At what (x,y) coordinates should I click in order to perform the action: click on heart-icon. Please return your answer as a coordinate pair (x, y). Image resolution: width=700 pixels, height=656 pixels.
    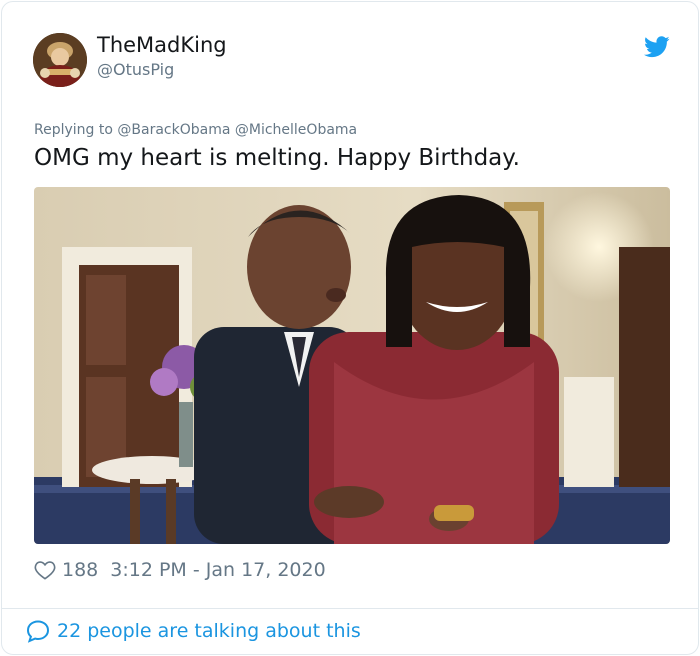
    Looking at the image, I should click on (45, 570).